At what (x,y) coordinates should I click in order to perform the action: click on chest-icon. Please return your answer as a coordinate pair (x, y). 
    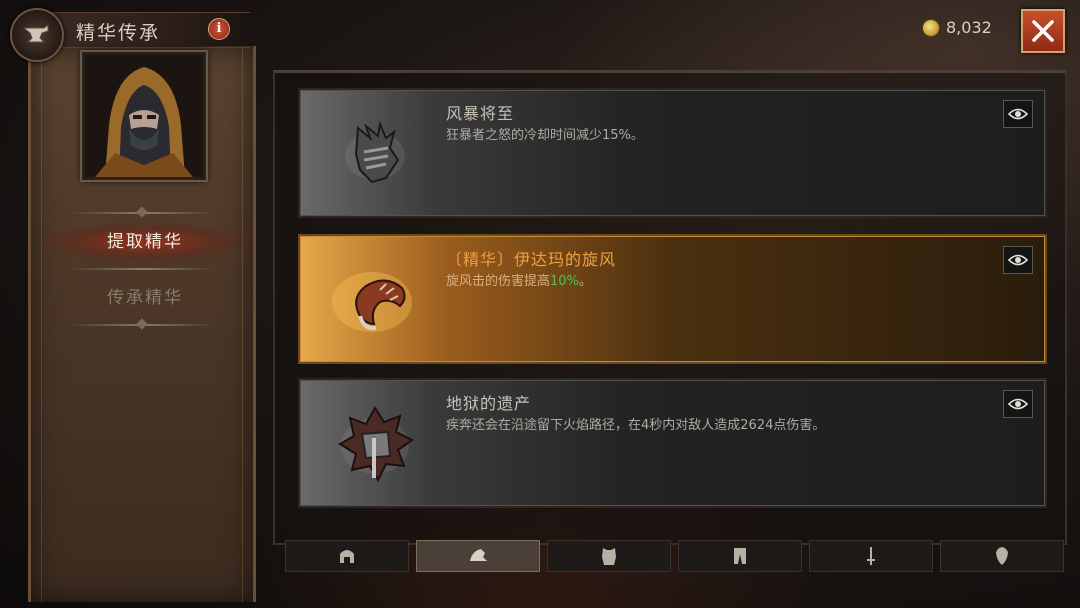
    Looking at the image, I should click on (609, 556).